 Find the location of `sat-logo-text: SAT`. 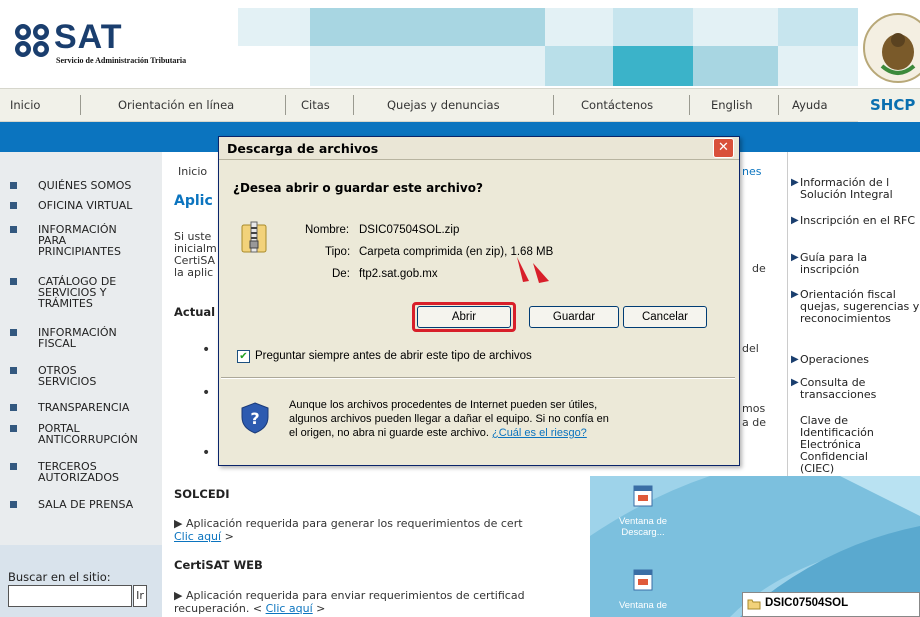

sat-logo-text: SAT is located at coordinates (88, 37).